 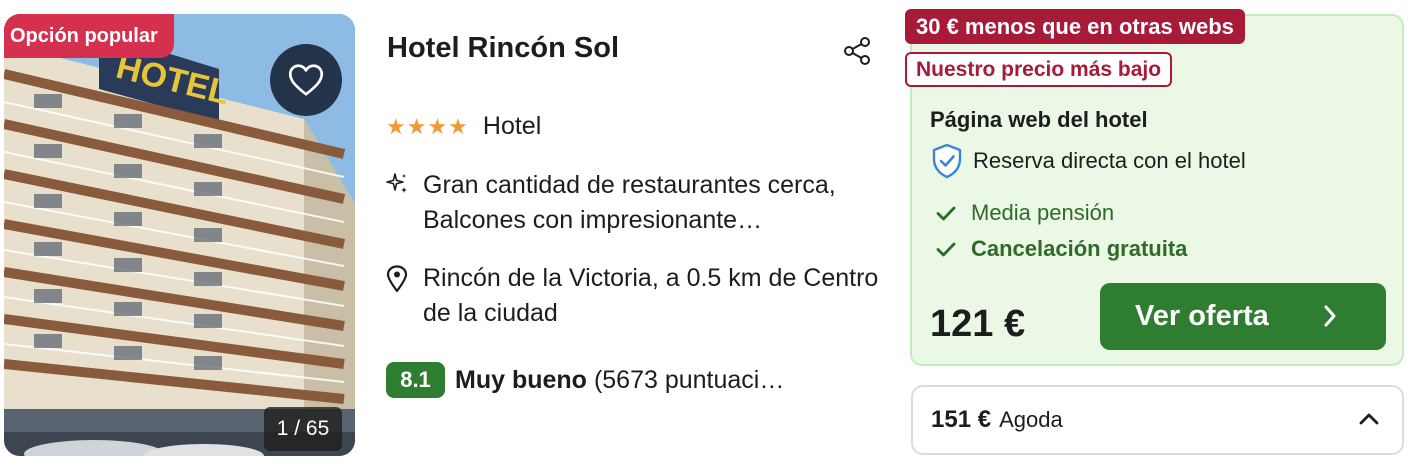 What do you see at coordinates (947, 161) in the screenshot?
I see `shield-check-icon` at bounding box center [947, 161].